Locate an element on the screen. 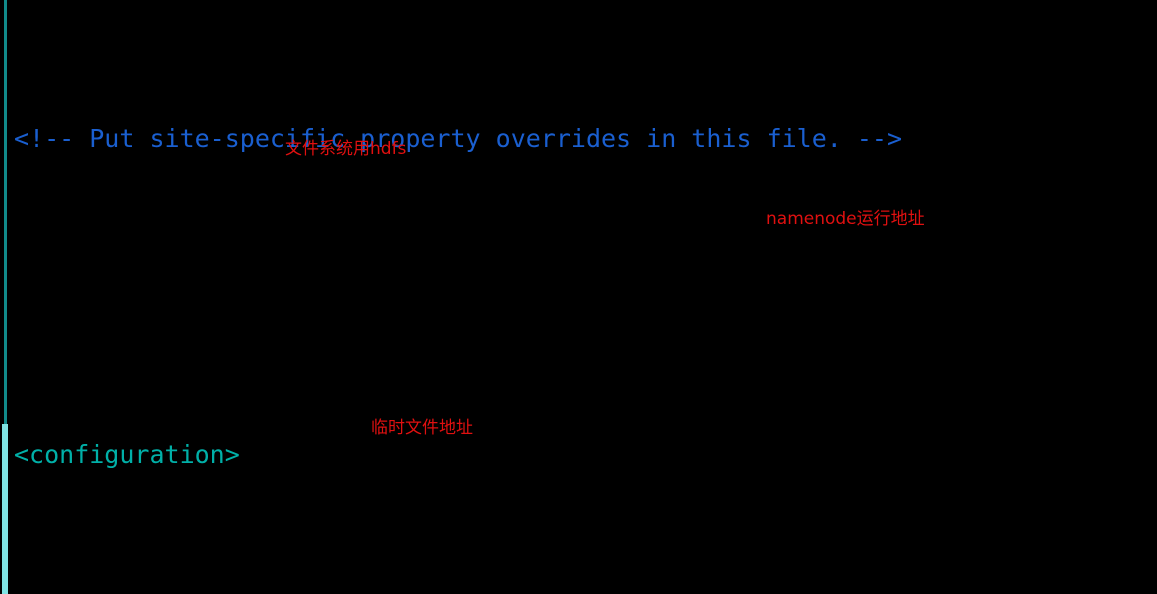 The image size is (1157, 594). annotation-filesystem: 文件系统用hdfs is located at coordinates (346, 149).